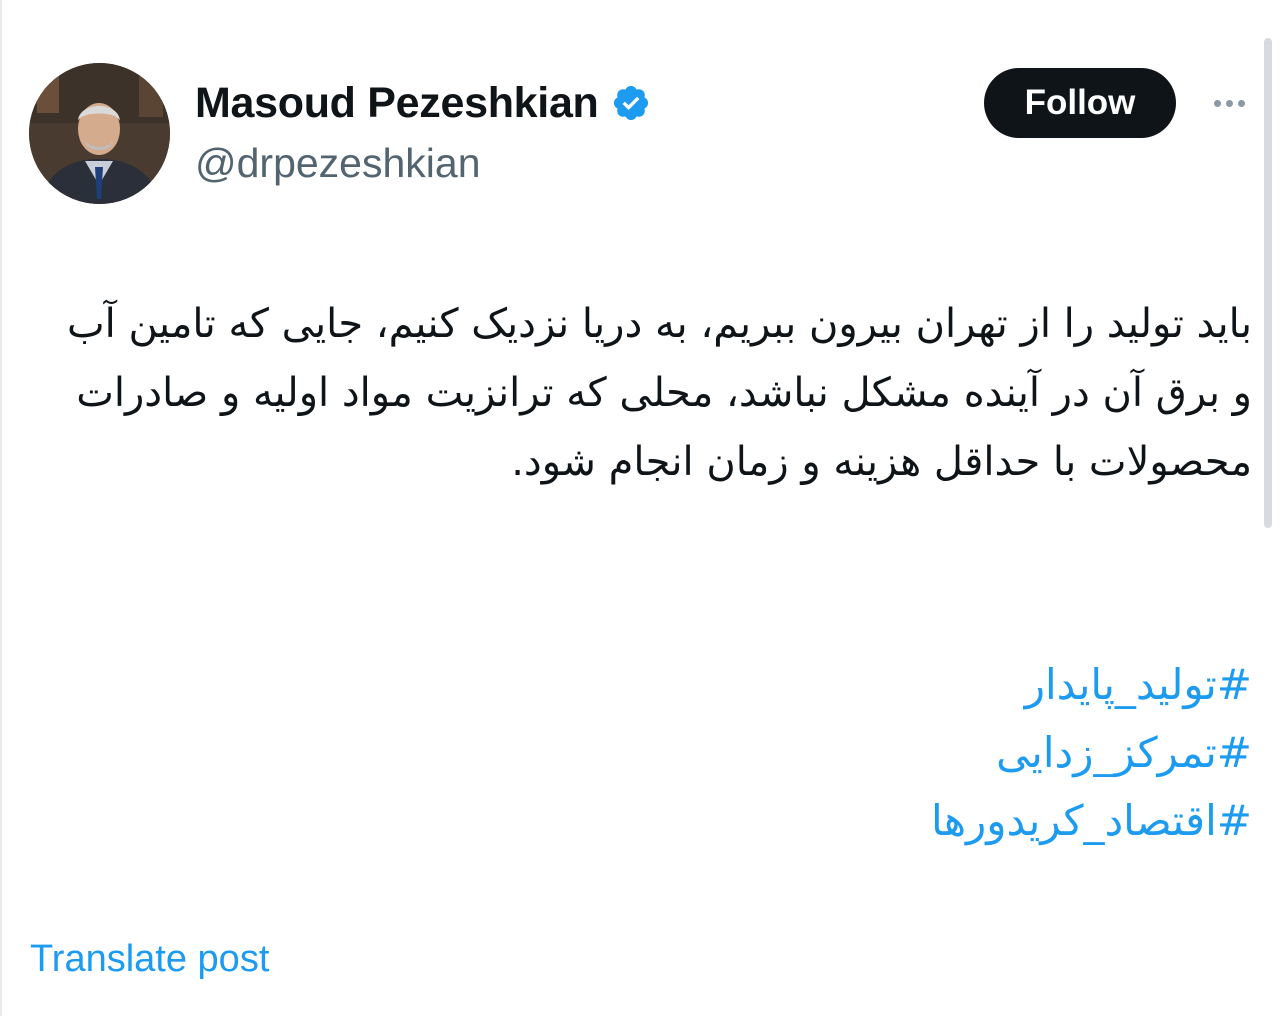  I want to click on follow-button: Follow, so click(1080, 103).